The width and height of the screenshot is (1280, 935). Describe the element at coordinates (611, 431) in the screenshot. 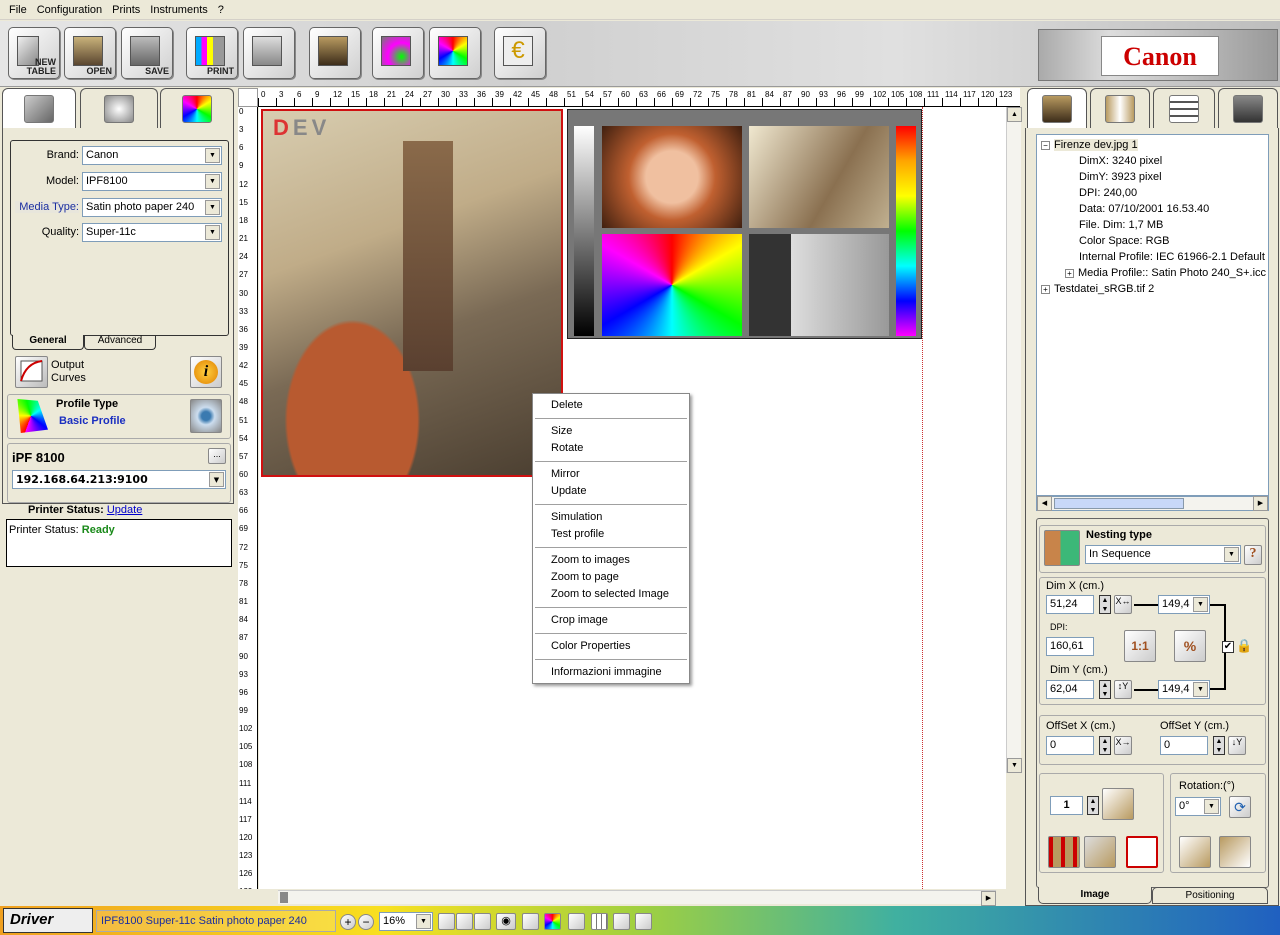

I see `context-menu-item: Size` at that location.